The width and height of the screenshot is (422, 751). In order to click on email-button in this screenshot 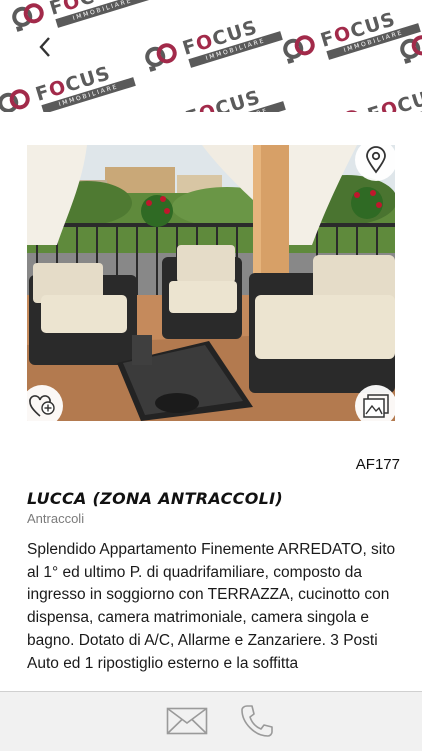, I will do `click(187, 721)`.